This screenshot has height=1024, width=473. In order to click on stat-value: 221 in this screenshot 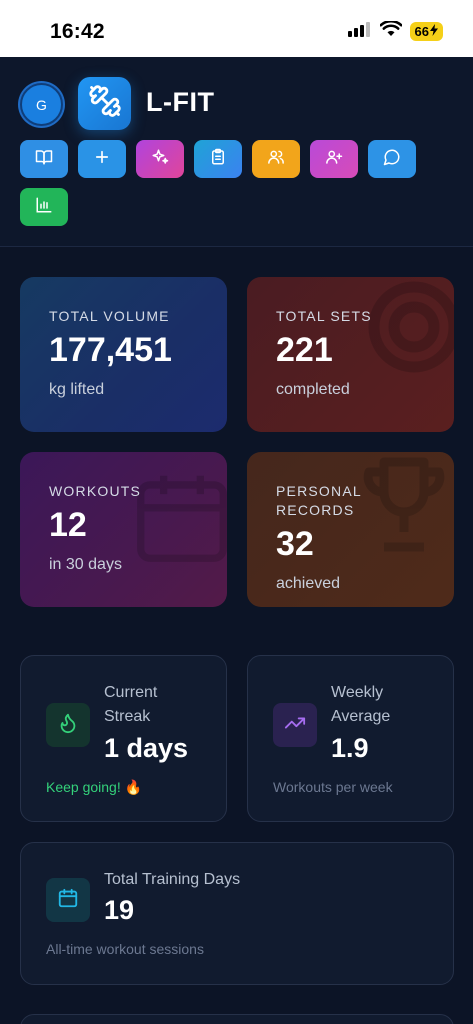, I will do `click(304, 350)`.